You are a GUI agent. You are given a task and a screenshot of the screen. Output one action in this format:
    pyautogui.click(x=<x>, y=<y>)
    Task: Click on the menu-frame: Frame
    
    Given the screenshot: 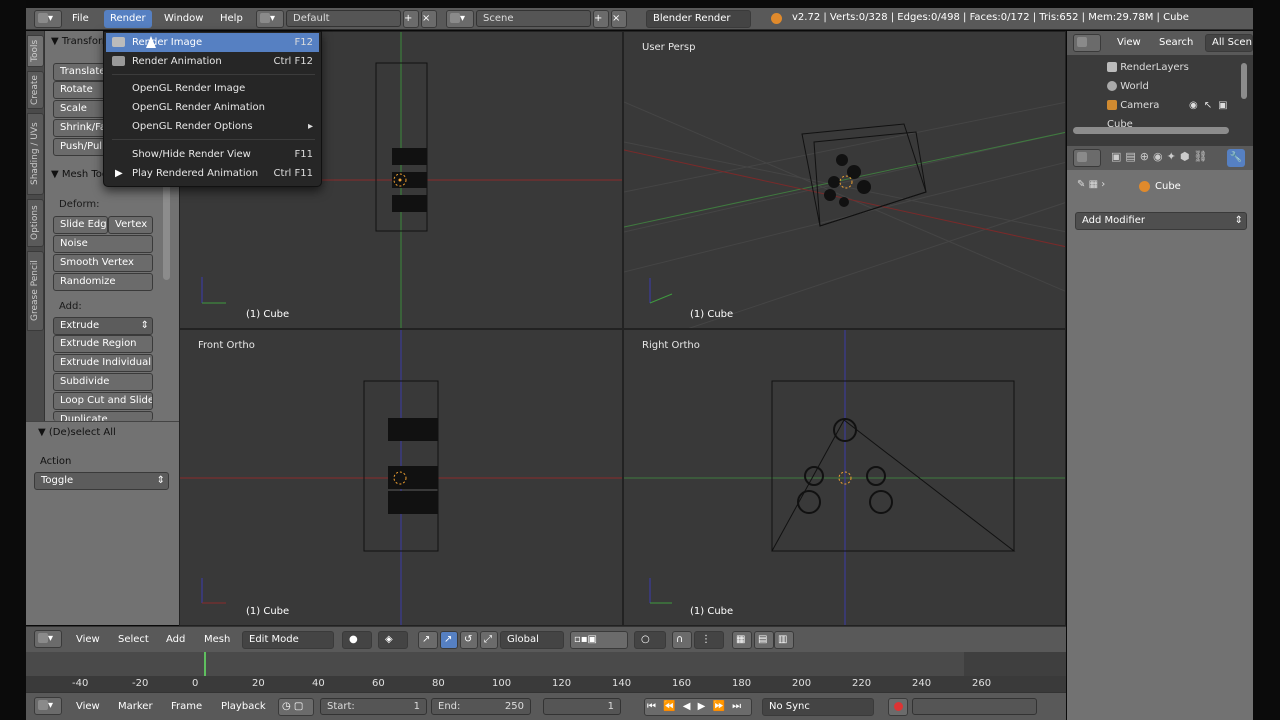 What is the action you would take?
    pyautogui.click(x=186, y=707)
    